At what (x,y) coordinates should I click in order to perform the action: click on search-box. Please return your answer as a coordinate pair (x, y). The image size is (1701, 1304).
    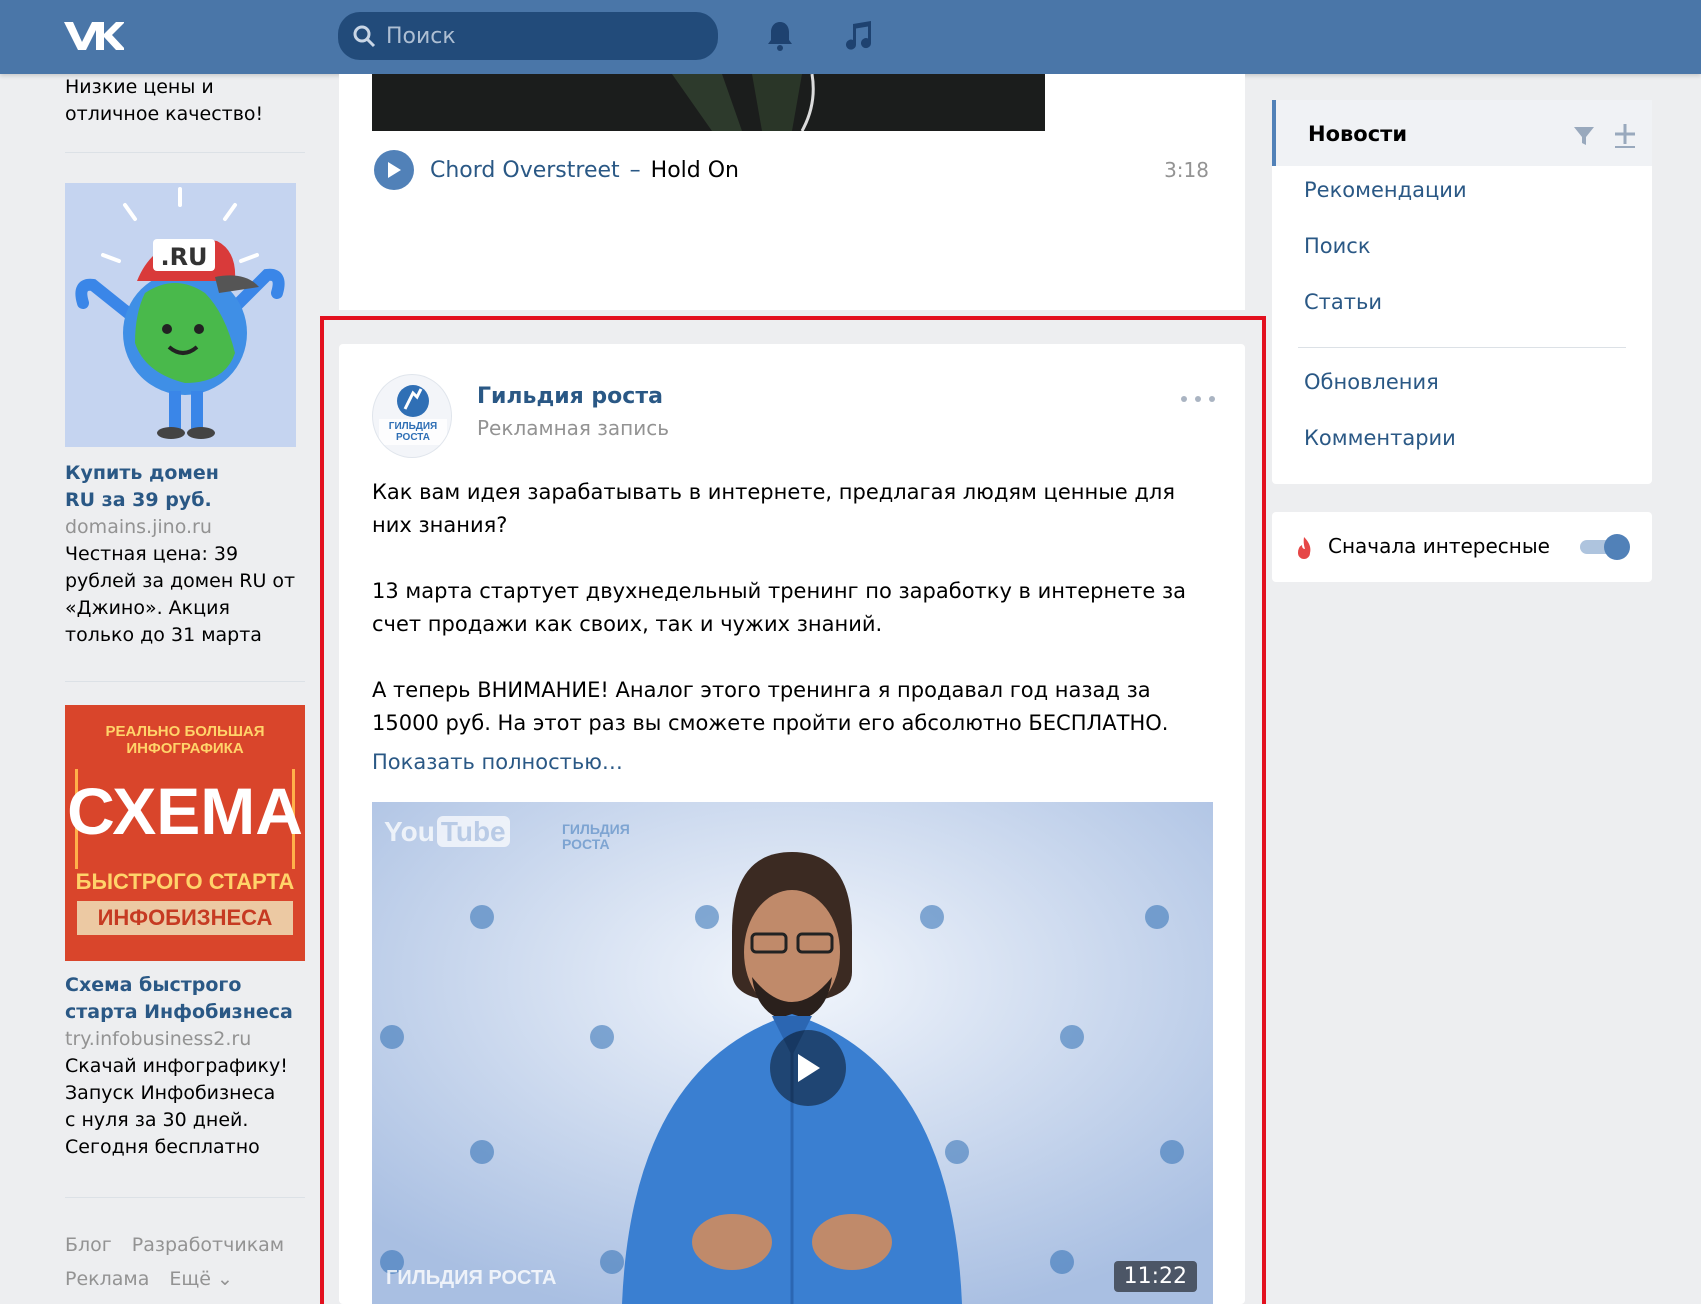
    Looking at the image, I should click on (528, 36).